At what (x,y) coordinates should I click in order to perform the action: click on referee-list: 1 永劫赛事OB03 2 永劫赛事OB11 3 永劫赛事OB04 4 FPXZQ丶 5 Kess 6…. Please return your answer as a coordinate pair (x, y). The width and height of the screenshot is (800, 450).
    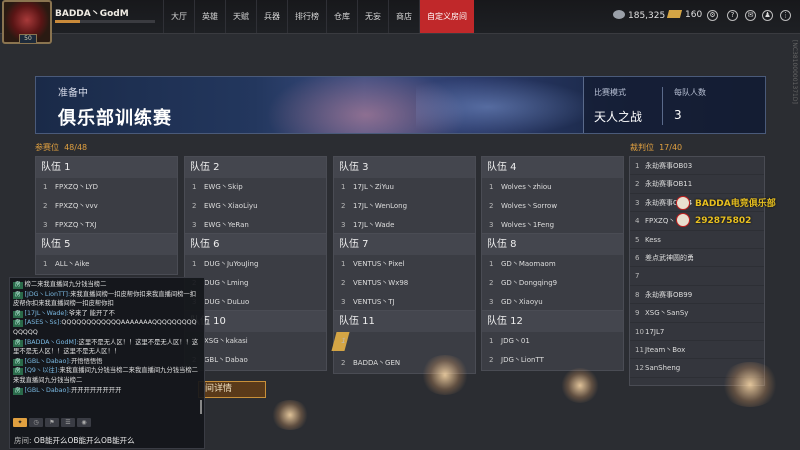
    Looking at the image, I should click on (697, 271).